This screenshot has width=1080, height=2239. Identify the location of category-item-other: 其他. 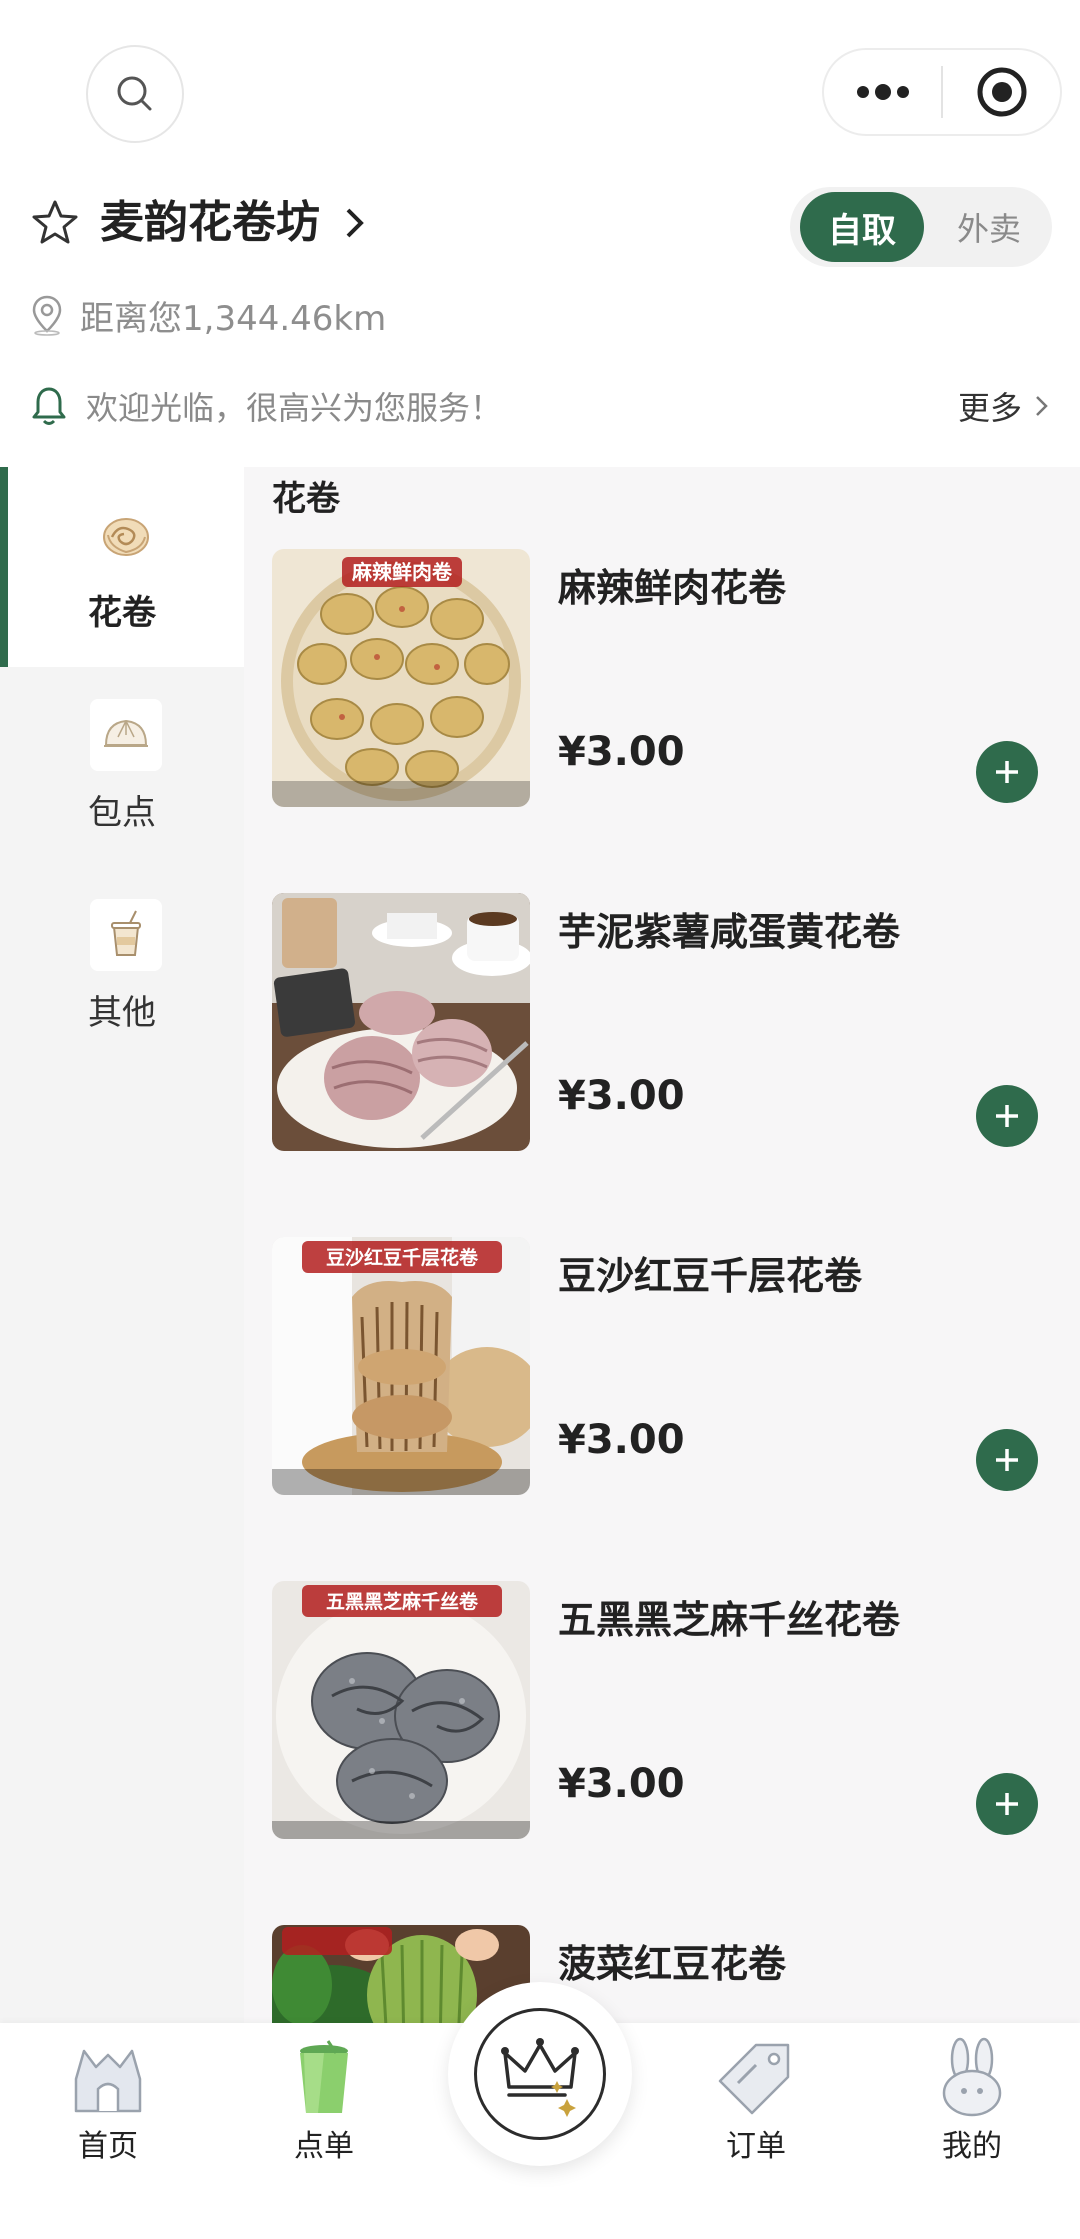
(122, 967).